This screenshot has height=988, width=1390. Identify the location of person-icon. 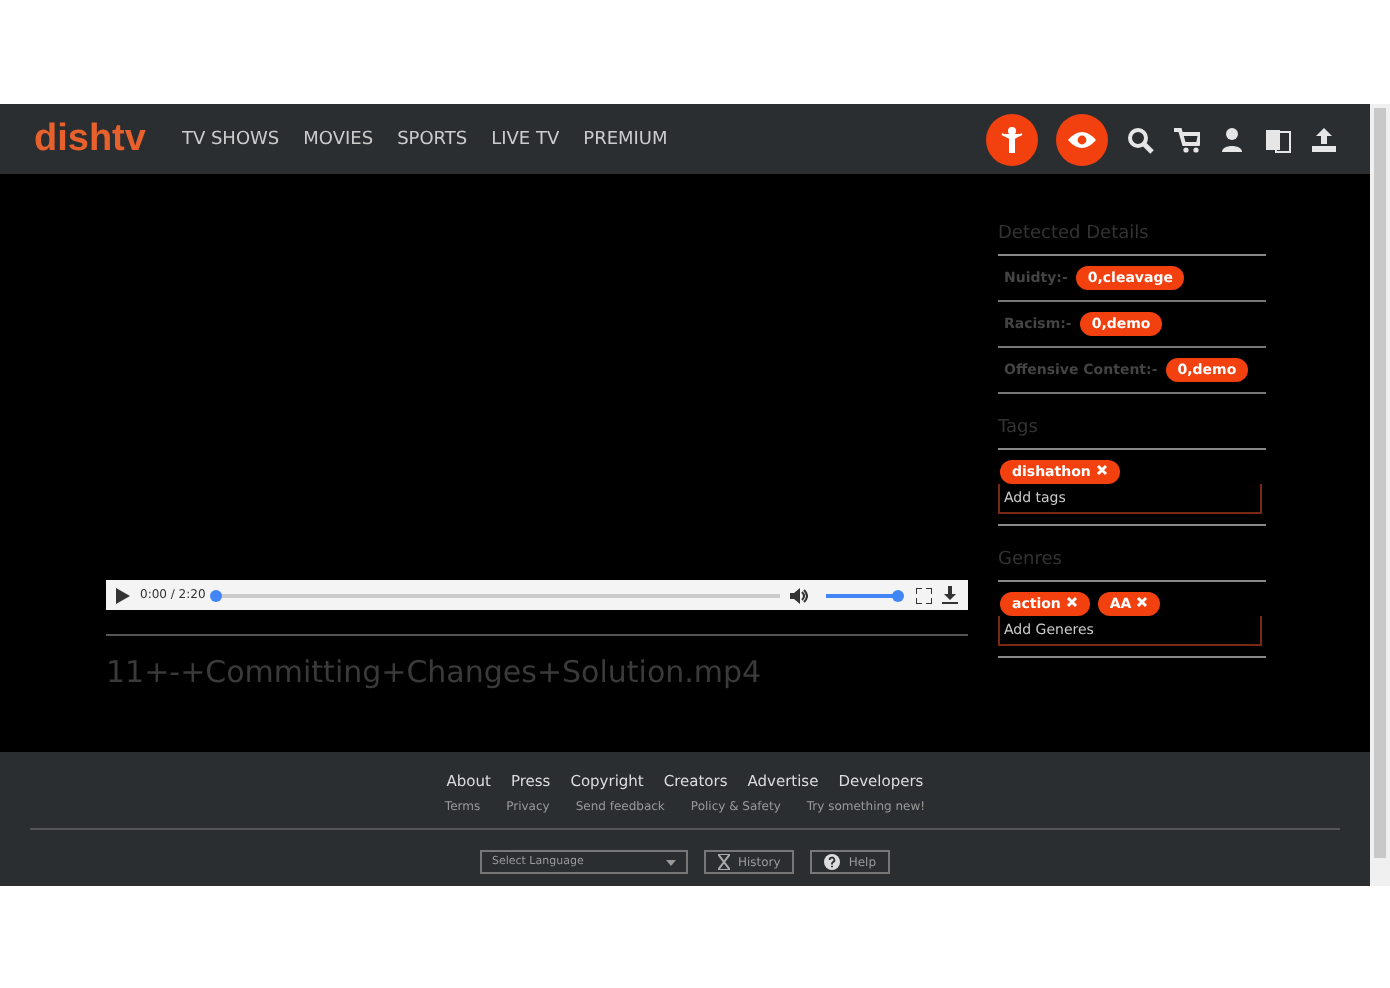
(1012, 139).